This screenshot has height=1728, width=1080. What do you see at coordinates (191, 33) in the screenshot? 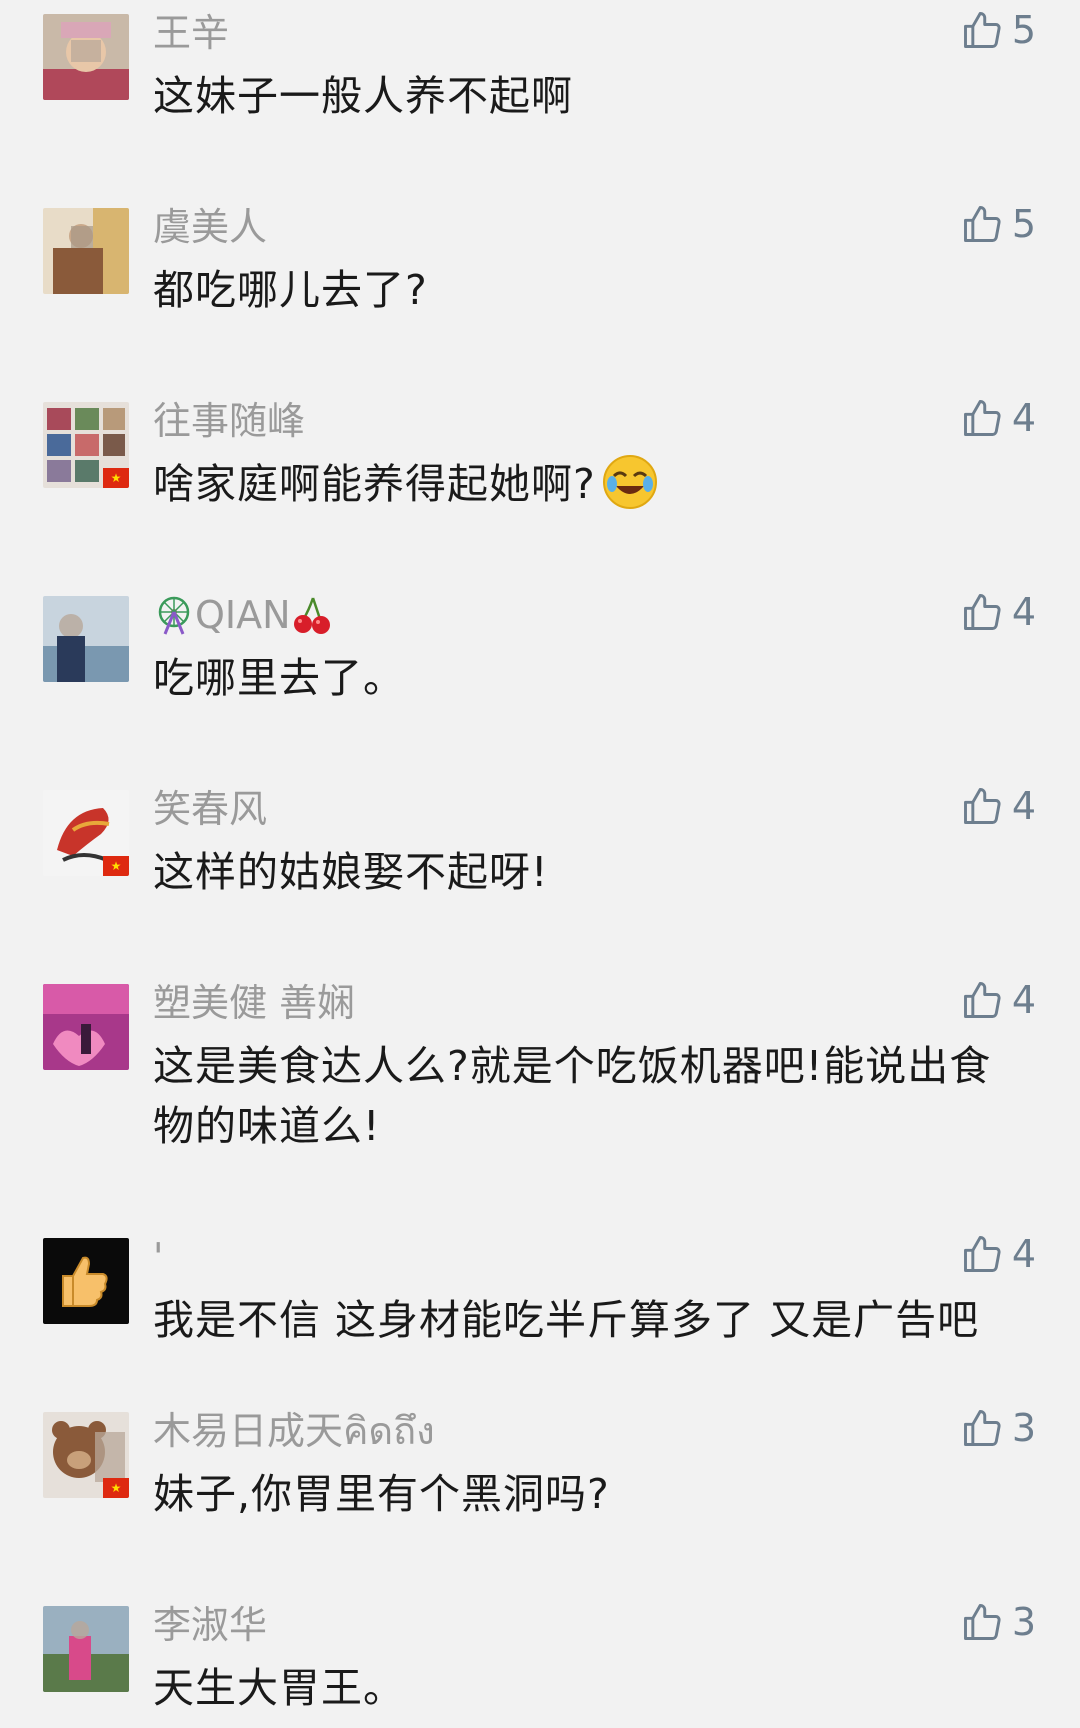
I see `commenter-name: 王辛` at bounding box center [191, 33].